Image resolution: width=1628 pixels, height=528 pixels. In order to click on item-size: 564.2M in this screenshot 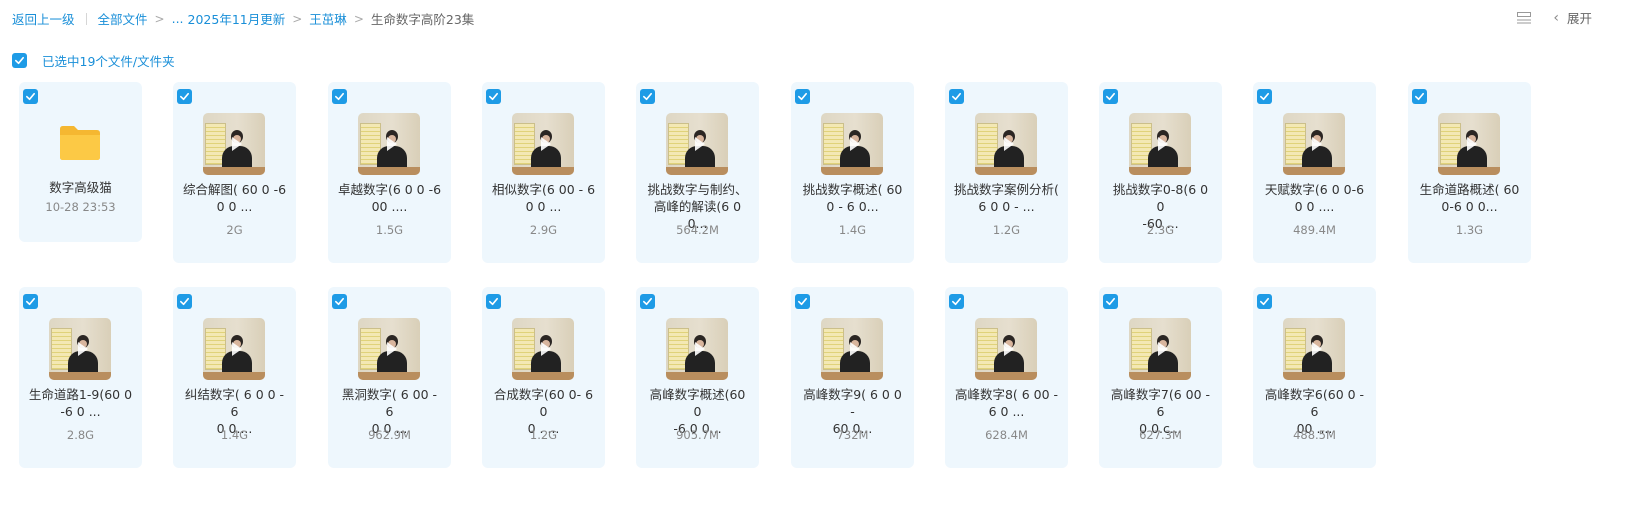, I will do `click(697, 230)`.